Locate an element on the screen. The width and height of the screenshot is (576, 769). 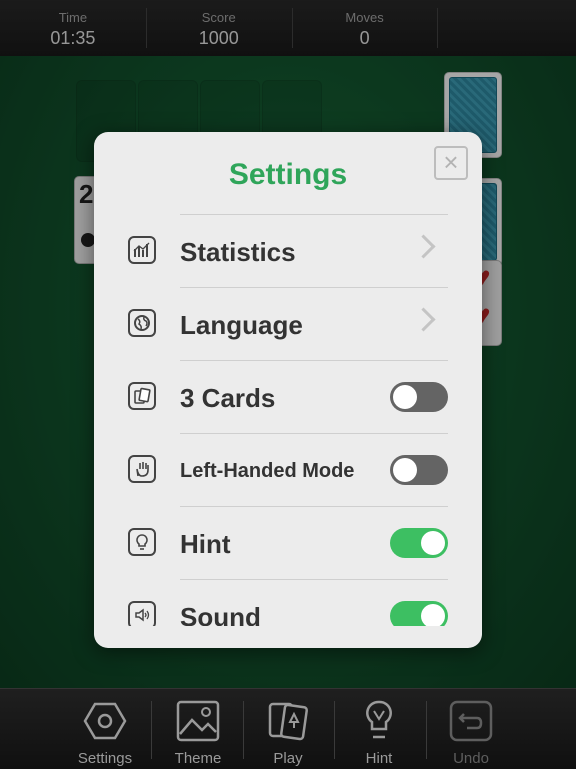
hint-button: Hint is located at coordinates (379, 729).